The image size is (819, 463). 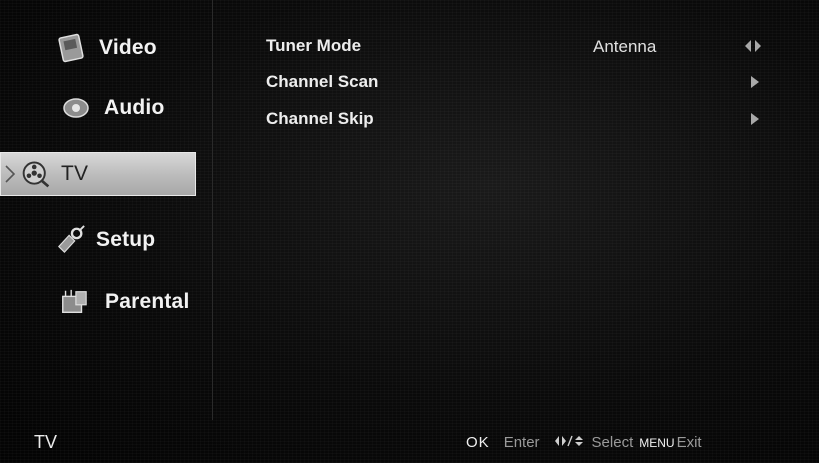 What do you see at coordinates (147, 301) in the screenshot?
I see `sidebar-item-label: Parental` at bounding box center [147, 301].